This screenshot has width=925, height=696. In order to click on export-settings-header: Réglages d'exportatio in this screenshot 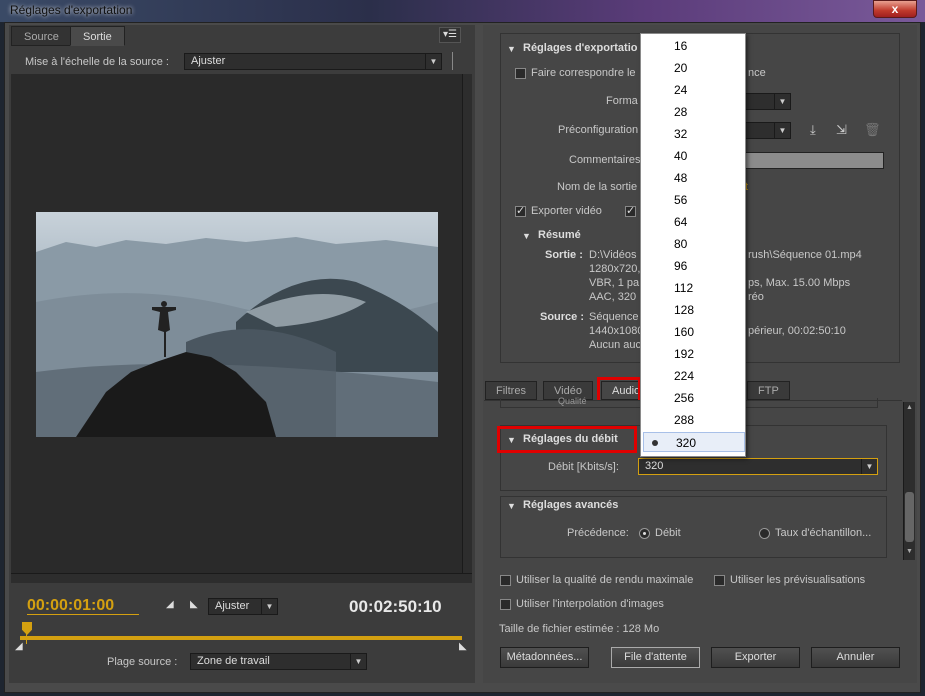, I will do `click(580, 48)`.